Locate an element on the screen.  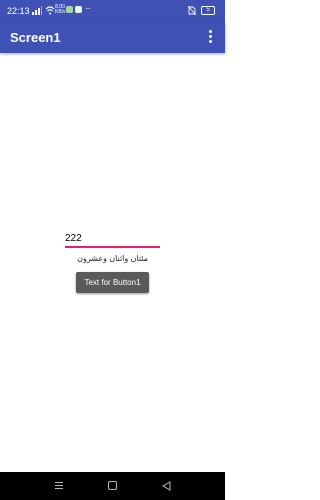
network-speed: 8.00 KB/s is located at coordinates (60, 10).